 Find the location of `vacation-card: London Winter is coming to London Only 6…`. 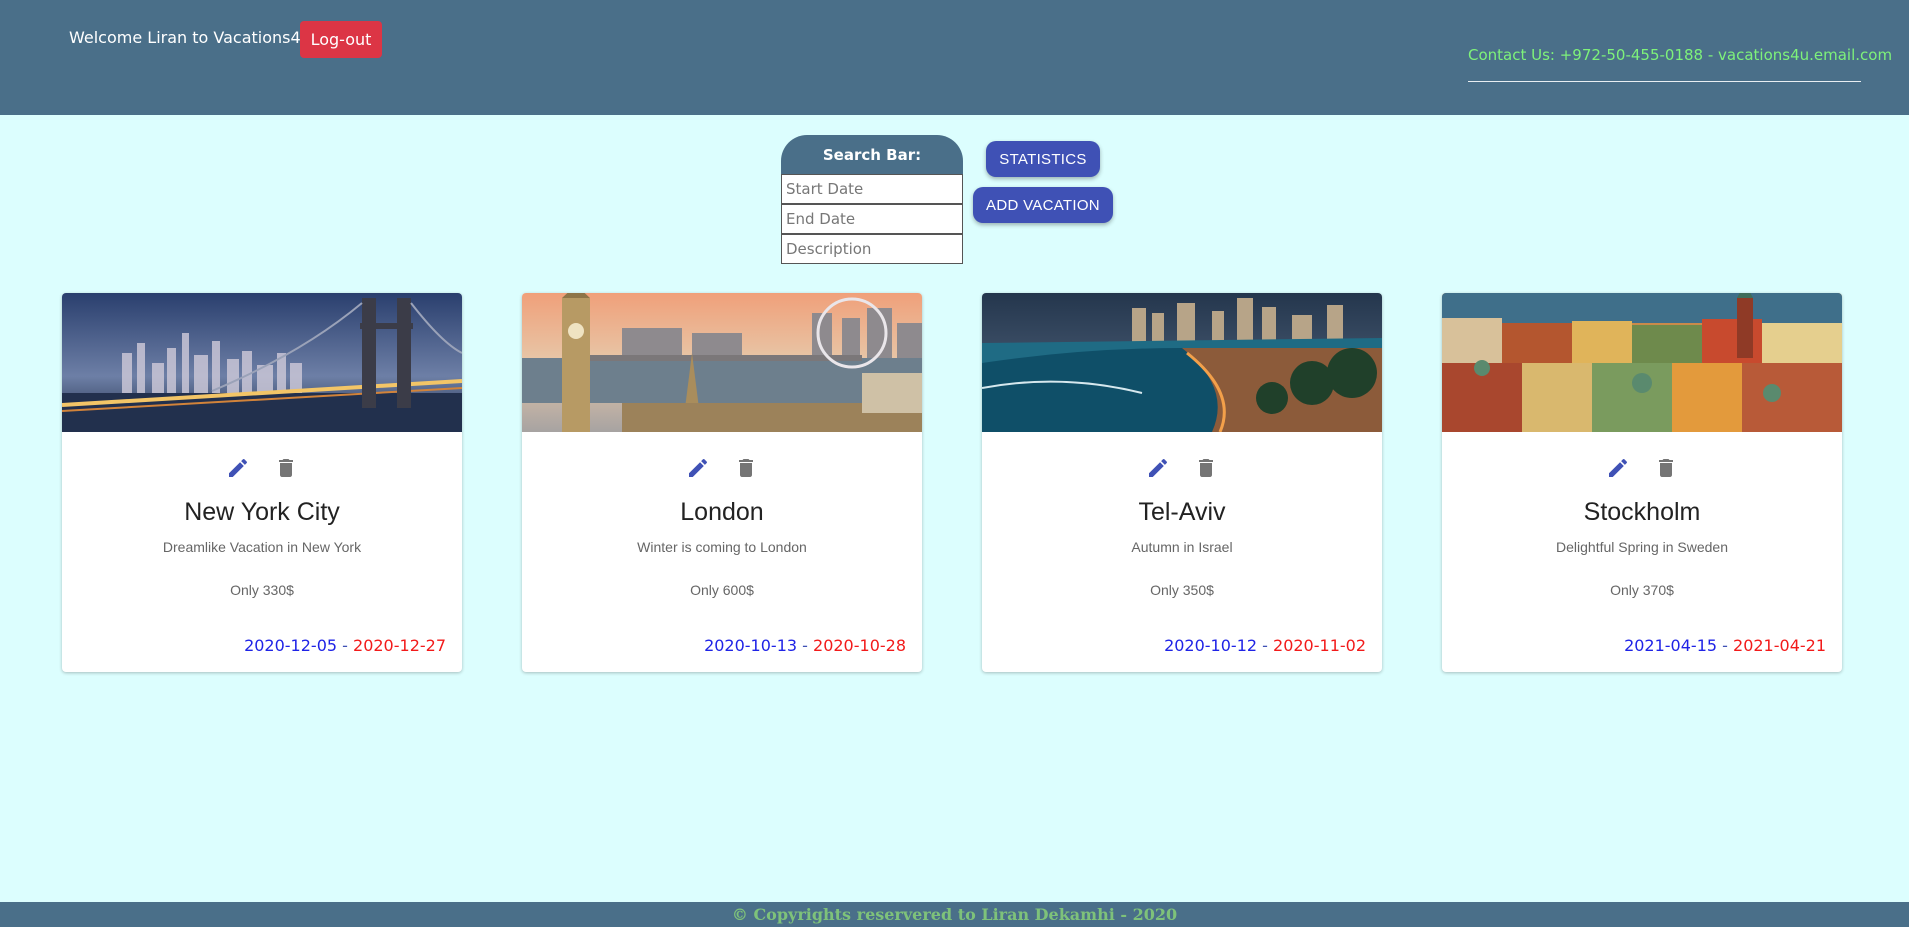

vacation-card: London Winter is coming to London Only 6… is located at coordinates (722, 482).